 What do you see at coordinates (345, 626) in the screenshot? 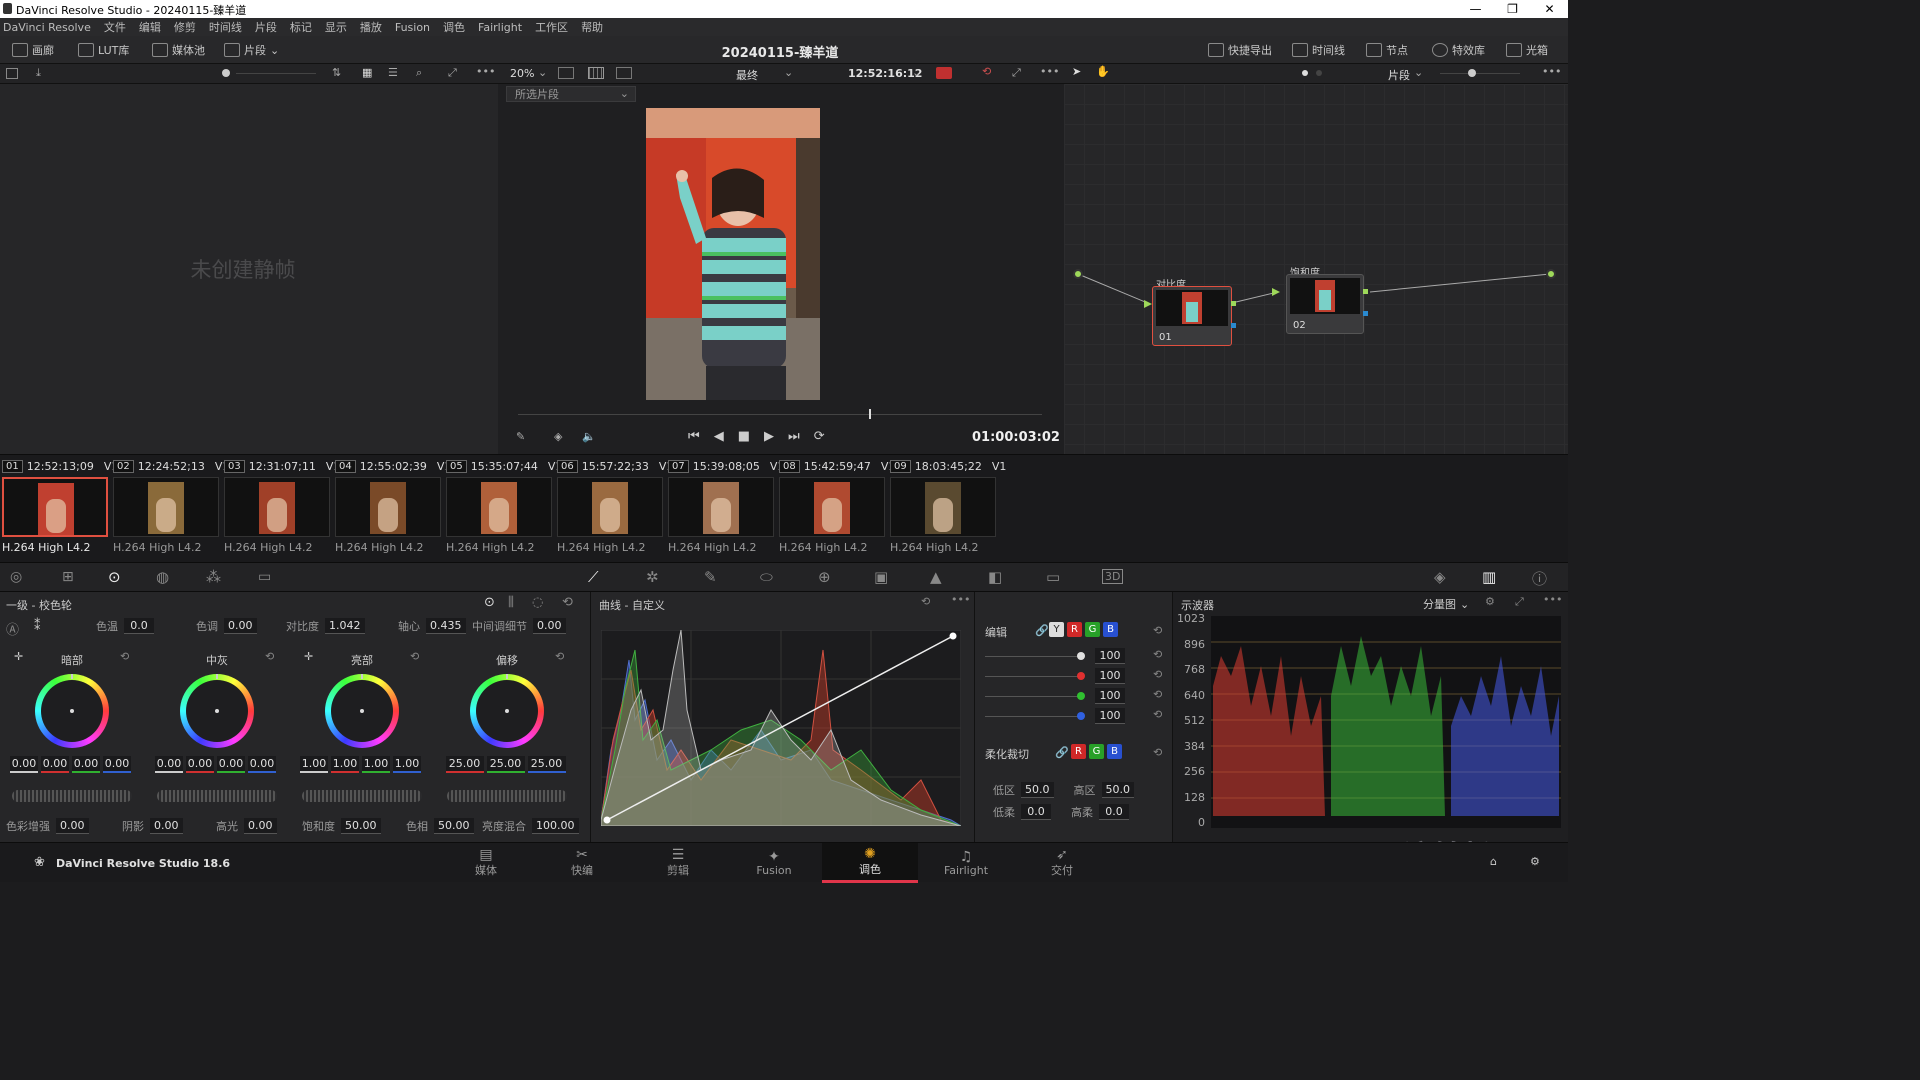
I see `primary-adjust-value: 1.042` at bounding box center [345, 626].